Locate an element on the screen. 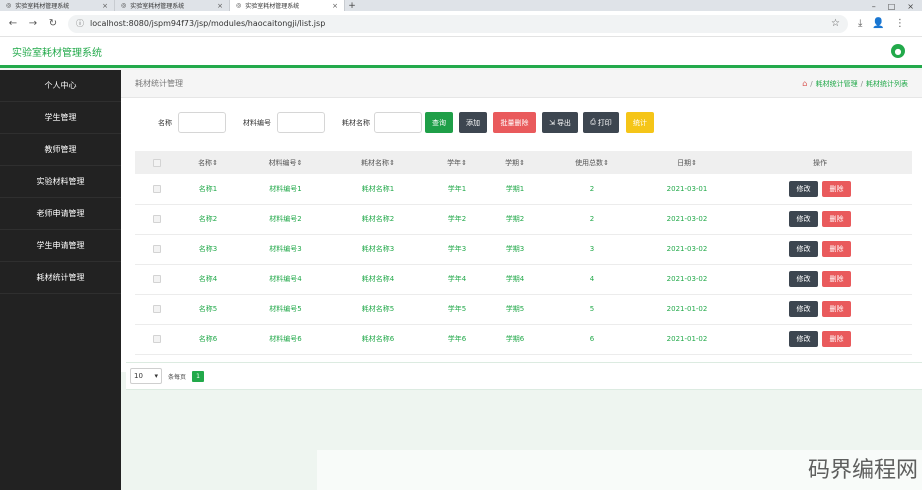 This screenshot has width=922, height=490. sidebar-item-personal-center: 个人中心 is located at coordinates (60, 86).